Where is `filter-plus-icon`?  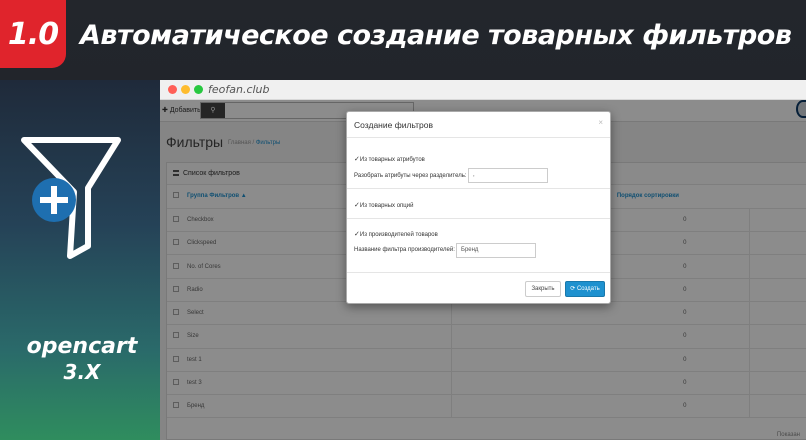 filter-plus-icon is located at coordinates (71, 198).